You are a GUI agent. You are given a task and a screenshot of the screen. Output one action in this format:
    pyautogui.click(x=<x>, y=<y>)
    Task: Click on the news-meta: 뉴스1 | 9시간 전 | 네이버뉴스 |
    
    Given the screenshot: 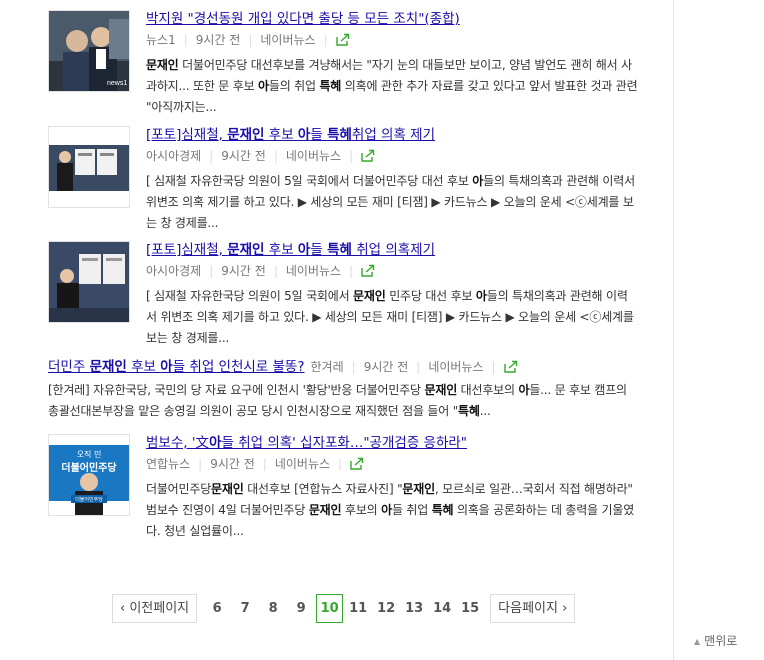 What is the action you would take?
    pyautogui.click(x=392, y=41)
    